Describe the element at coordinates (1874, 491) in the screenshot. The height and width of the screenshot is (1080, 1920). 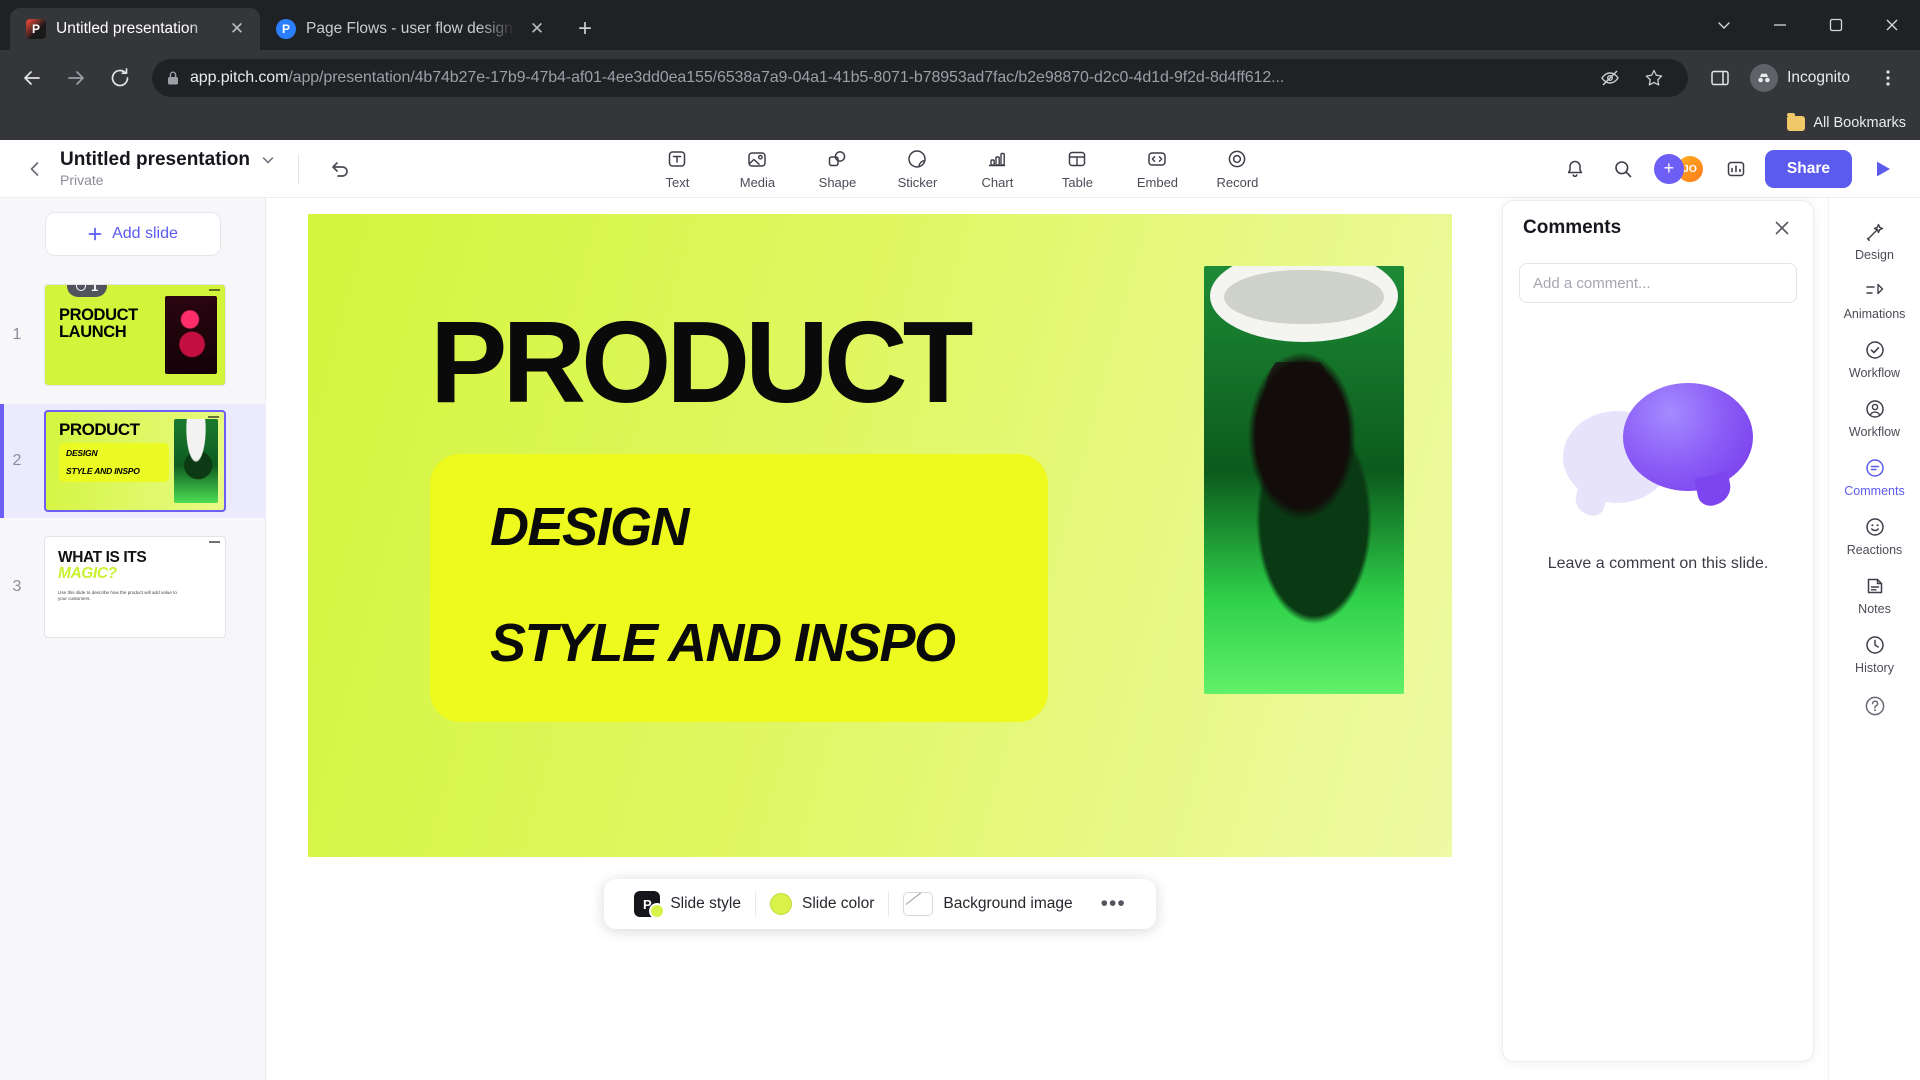
I see `rail-label: Comments` at that location.